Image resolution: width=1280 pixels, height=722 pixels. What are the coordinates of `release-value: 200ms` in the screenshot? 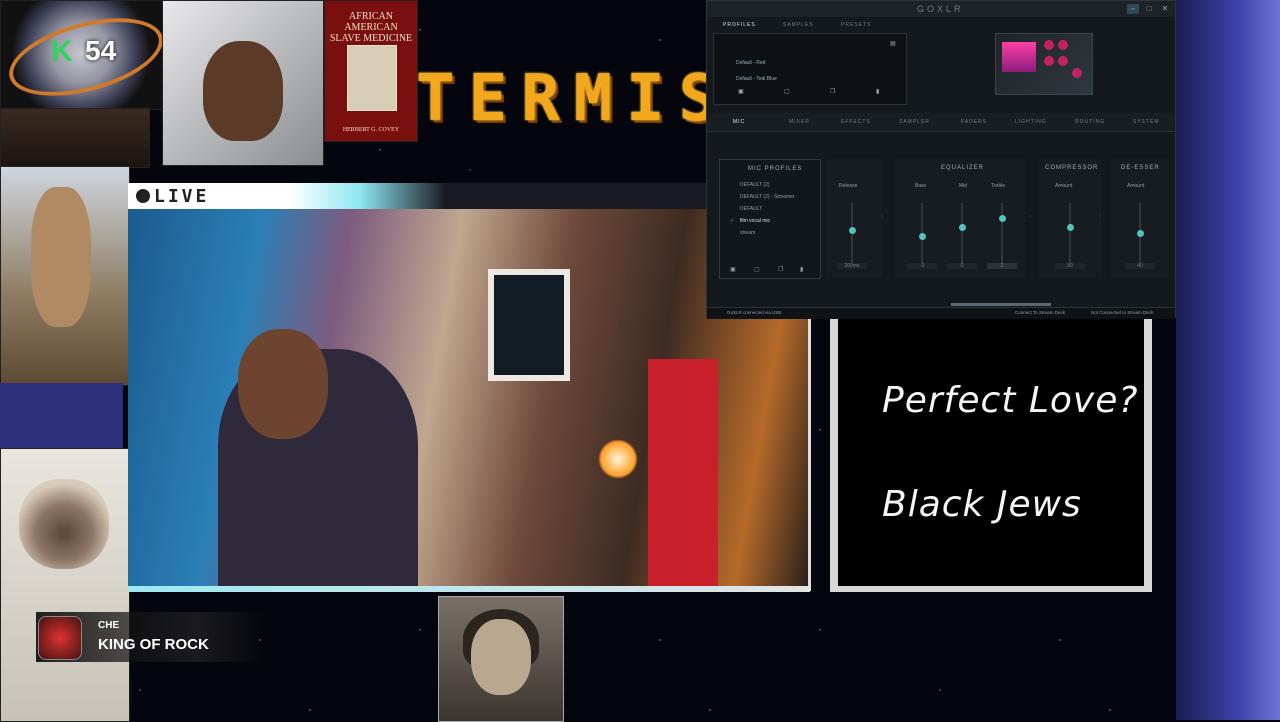 It's located at (852, 266).